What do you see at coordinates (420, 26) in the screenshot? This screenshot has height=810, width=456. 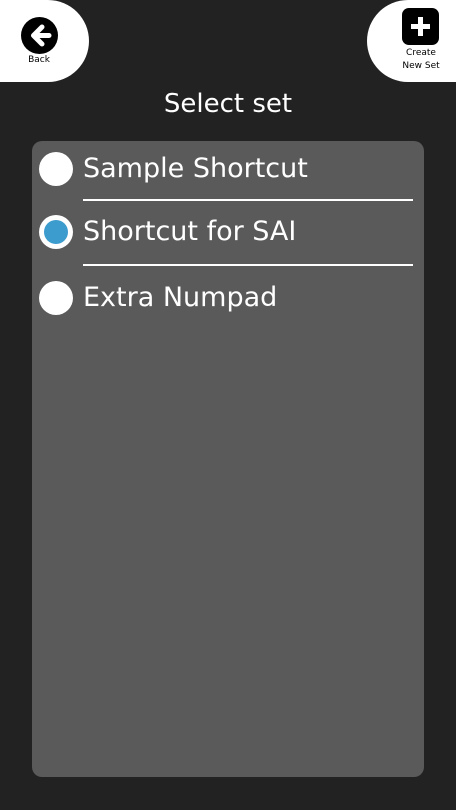 I see `plus-icon` at bounding box center [420, 26].